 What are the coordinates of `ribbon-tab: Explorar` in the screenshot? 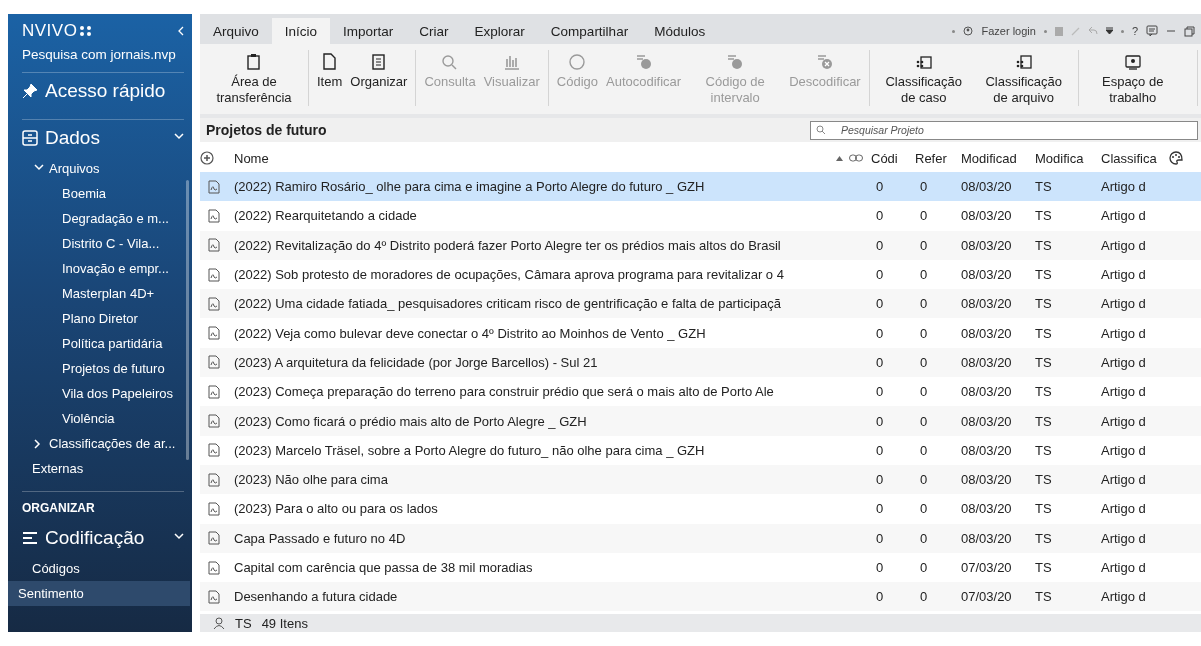 It's located at (499, 31).